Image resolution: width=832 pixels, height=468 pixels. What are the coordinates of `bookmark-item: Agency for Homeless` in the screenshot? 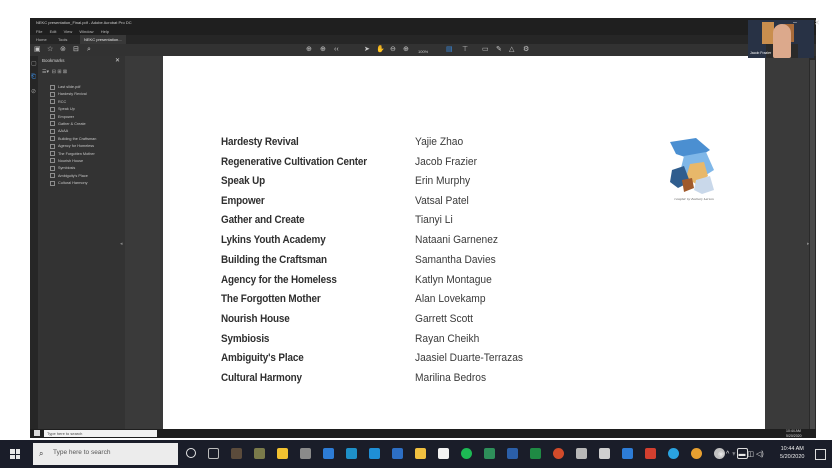 It's located at (73, 146).